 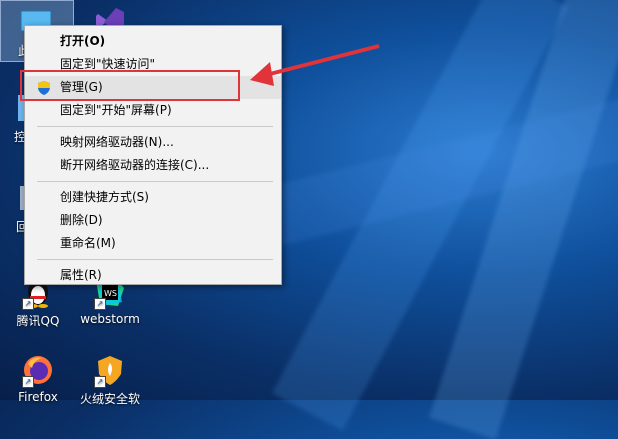 What do you see at coordinates (315, 65) in the screenshot?
I see `red-arrow-icon` at bounding box center [315, 65].